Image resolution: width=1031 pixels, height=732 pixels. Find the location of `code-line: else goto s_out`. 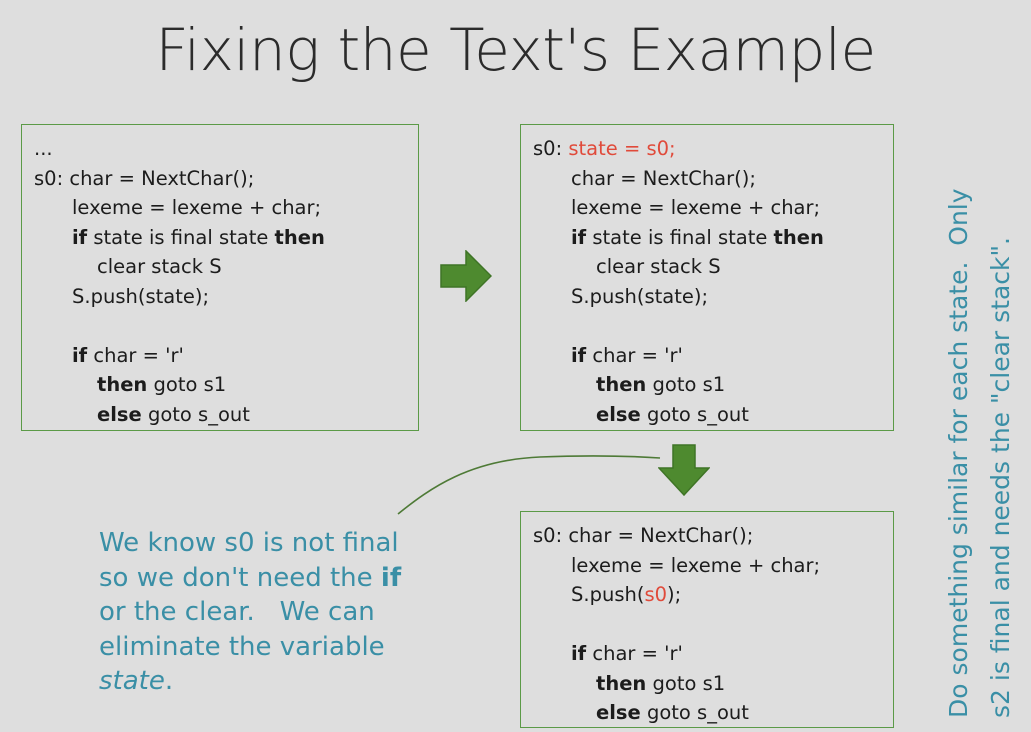

code-line: else goto s_out is located at coordinates (672, 712).